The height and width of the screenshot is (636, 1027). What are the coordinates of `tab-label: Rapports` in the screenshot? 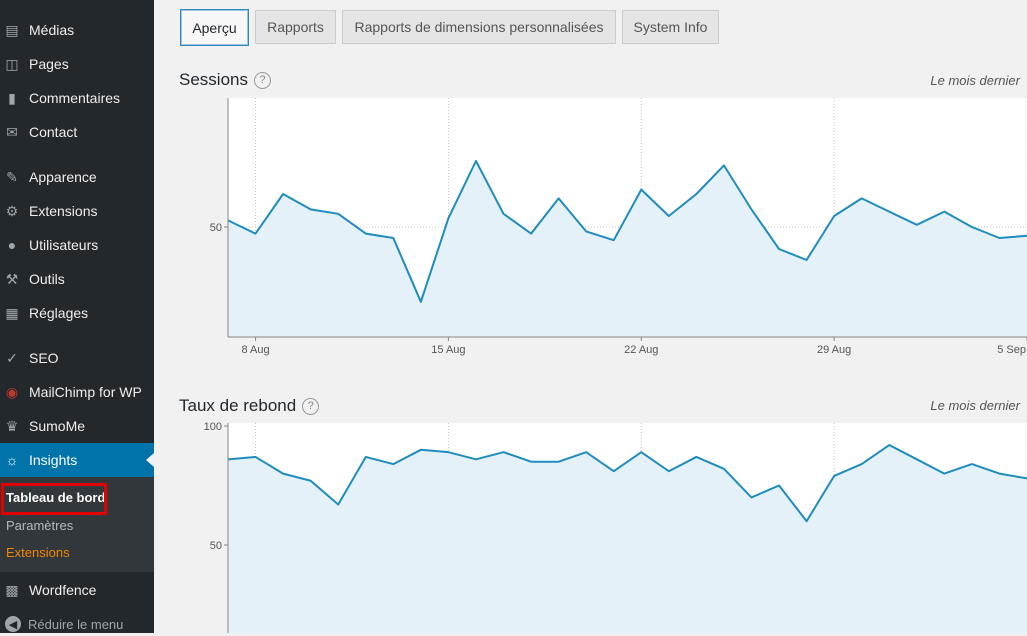 It's located at (295, 27).